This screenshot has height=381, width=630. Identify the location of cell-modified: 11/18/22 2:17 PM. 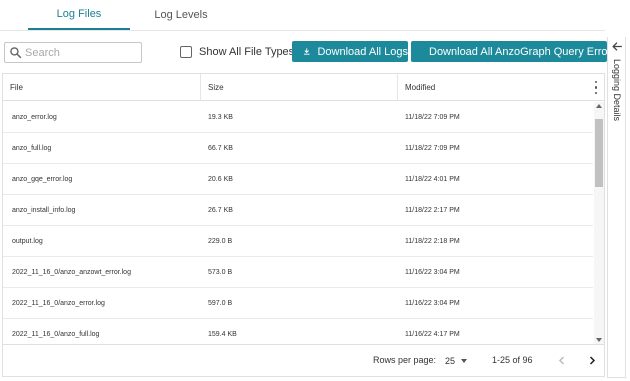
(432, 210).